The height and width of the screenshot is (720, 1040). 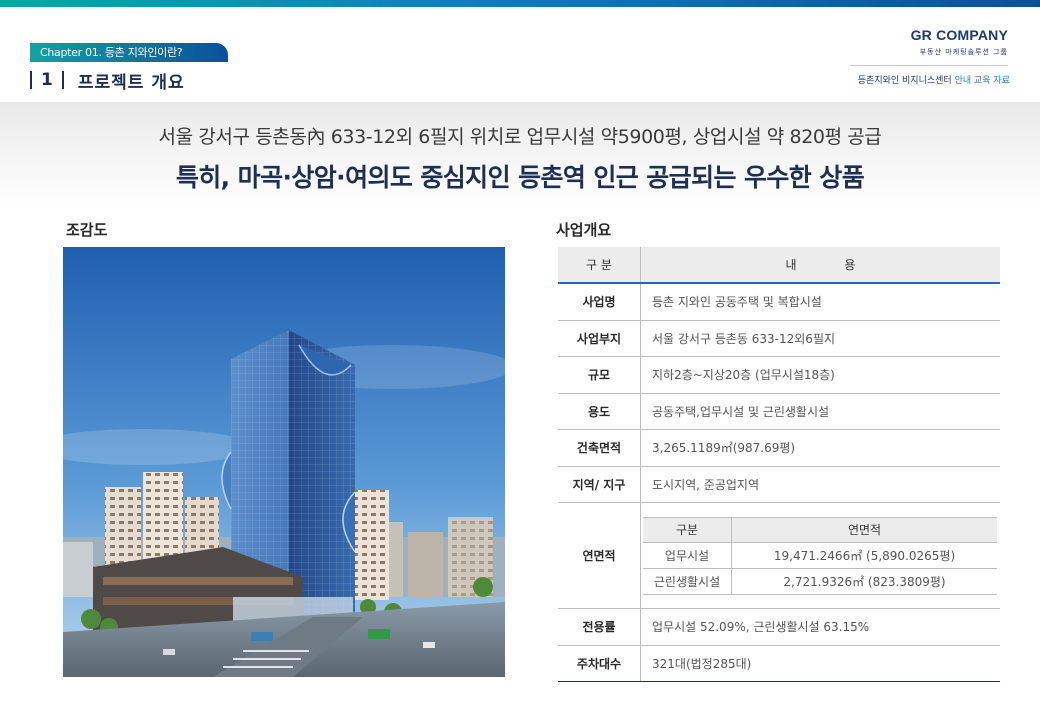 I want to click on rendering-title: 조감도, so click(x=87, y=230).